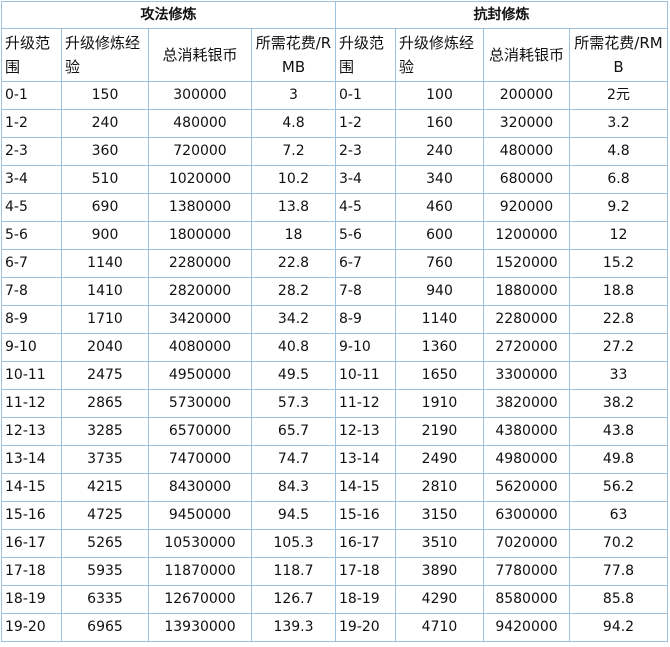 Image resolution: width=670 pixels, height=647 pixels. Describe the element at coordinates (200, 151) in the screenshot. I see `cell-silver: 720000` at that location.